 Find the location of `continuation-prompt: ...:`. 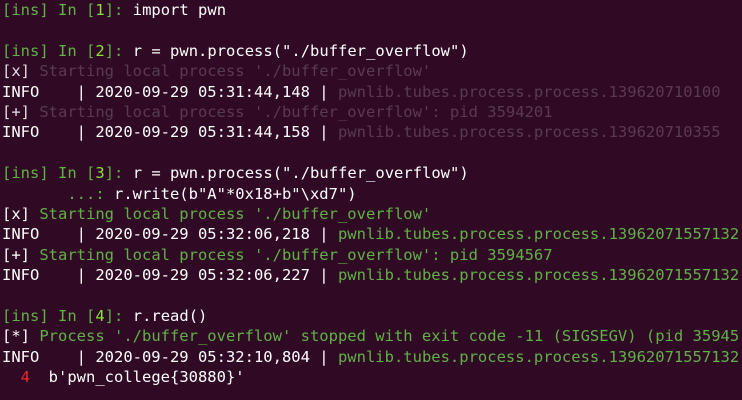

continuation-prompt: ...: is located at coordinates (58, 193).